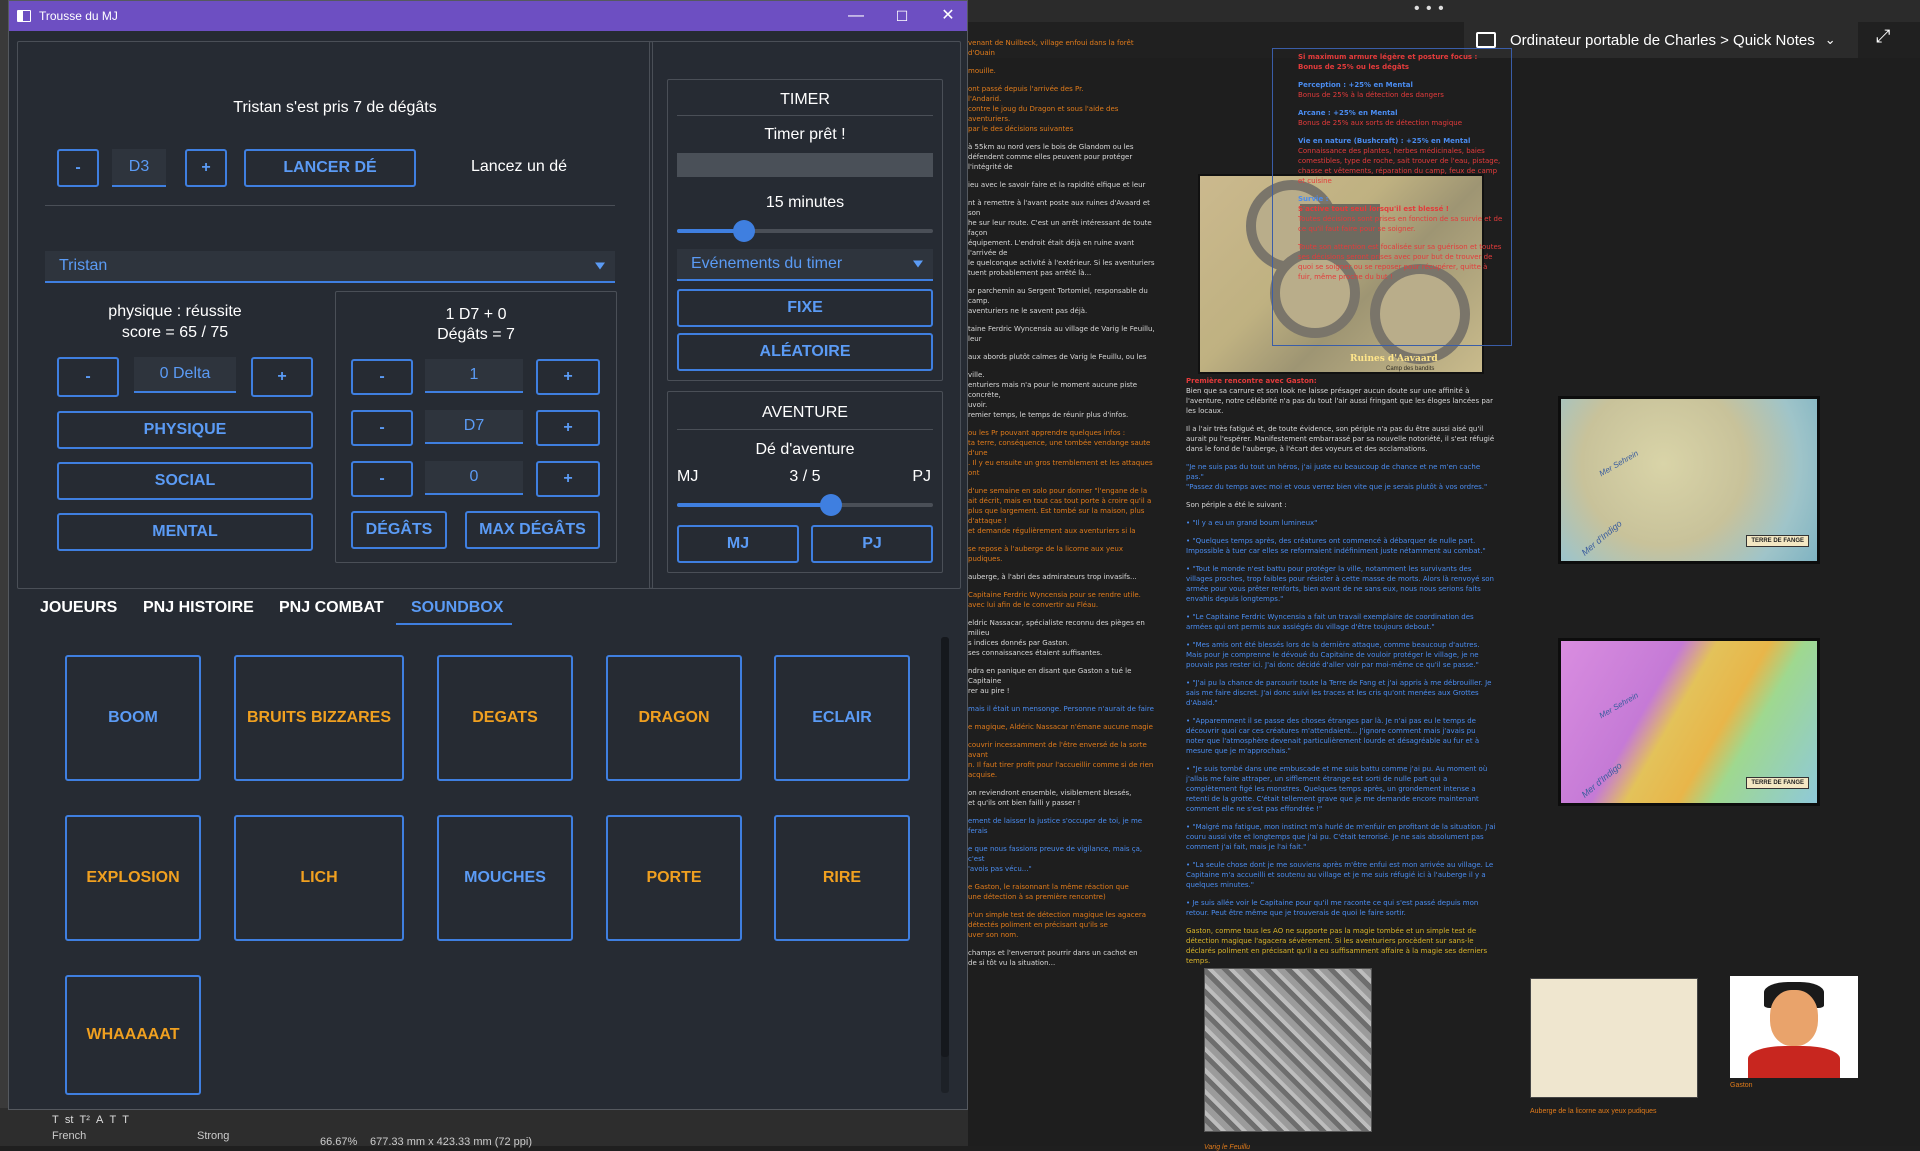 This screenshot has width=1920, height=1151. I want to click on bonus-minus-button: -, so click(382, 479).